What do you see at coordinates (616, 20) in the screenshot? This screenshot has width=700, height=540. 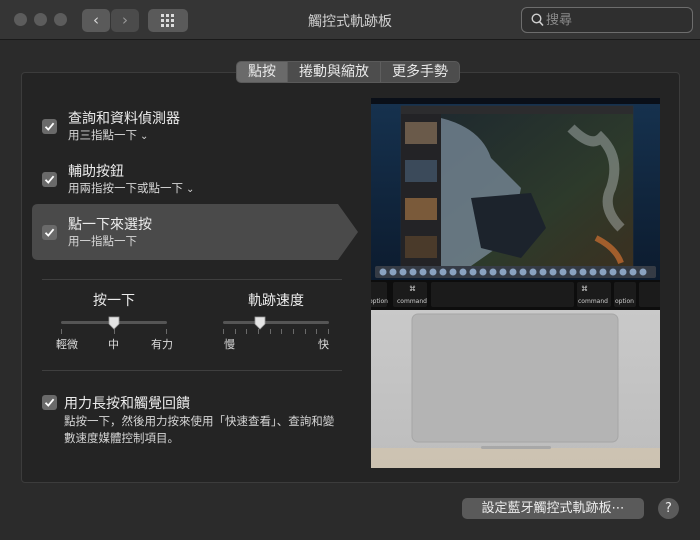 I see `search-input` at bounding box center [616, 20].